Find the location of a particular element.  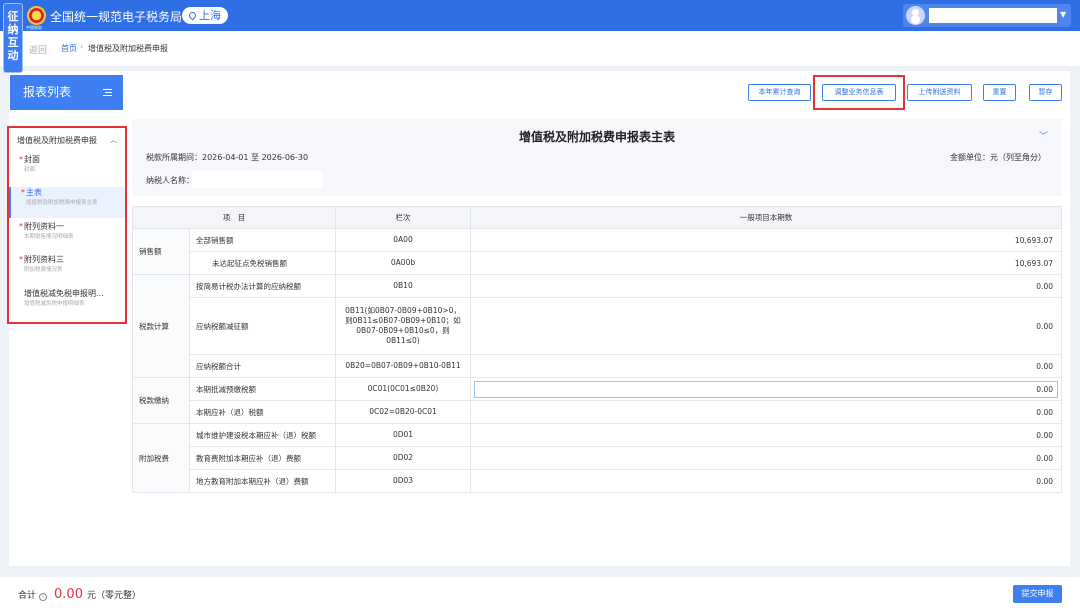

tax-period: 税款所属期间：2026-04-01 至 2026-06-30 is located at coordinates (227, 157).